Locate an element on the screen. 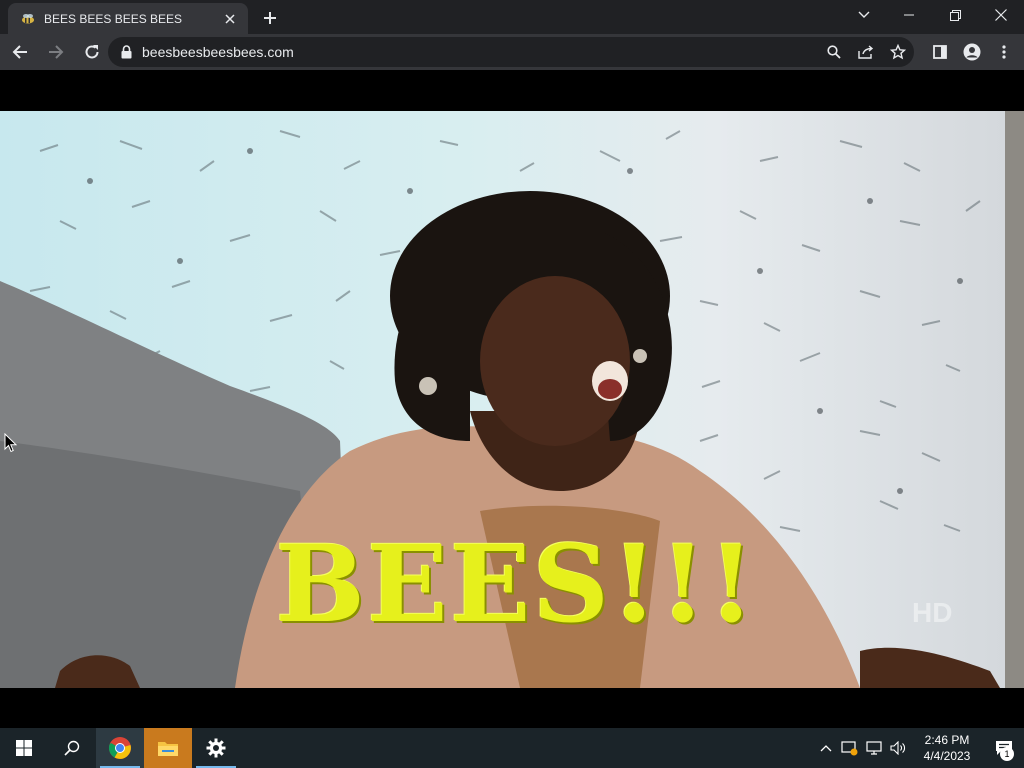  profile-button is located at coordinates (972, 52).